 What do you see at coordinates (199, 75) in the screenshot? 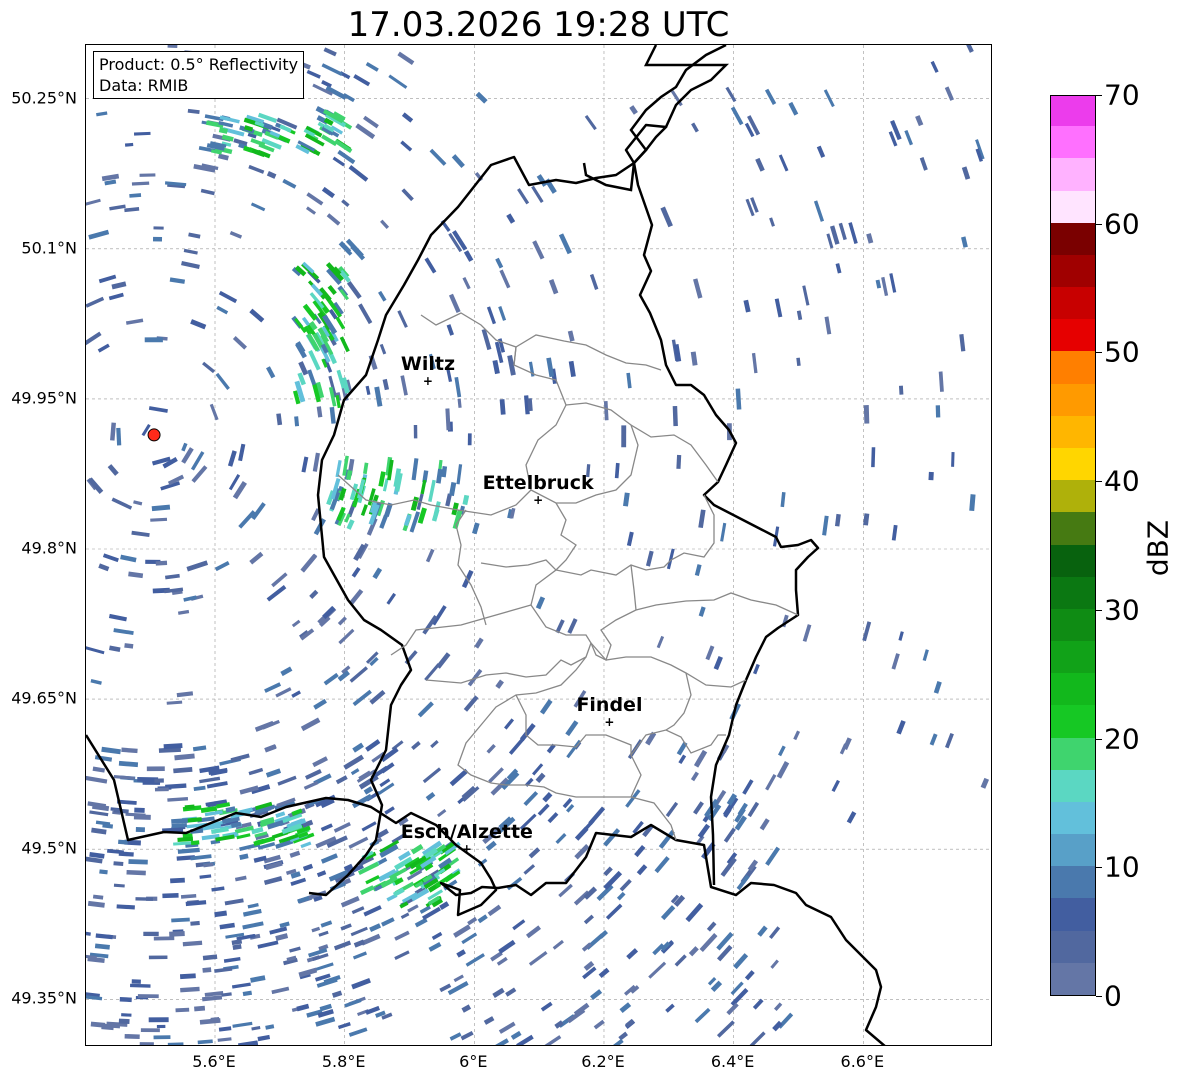
I see `info-box: Product: 0.5° Reflectivity Data: RMIB` at bounding box center [199, 75].